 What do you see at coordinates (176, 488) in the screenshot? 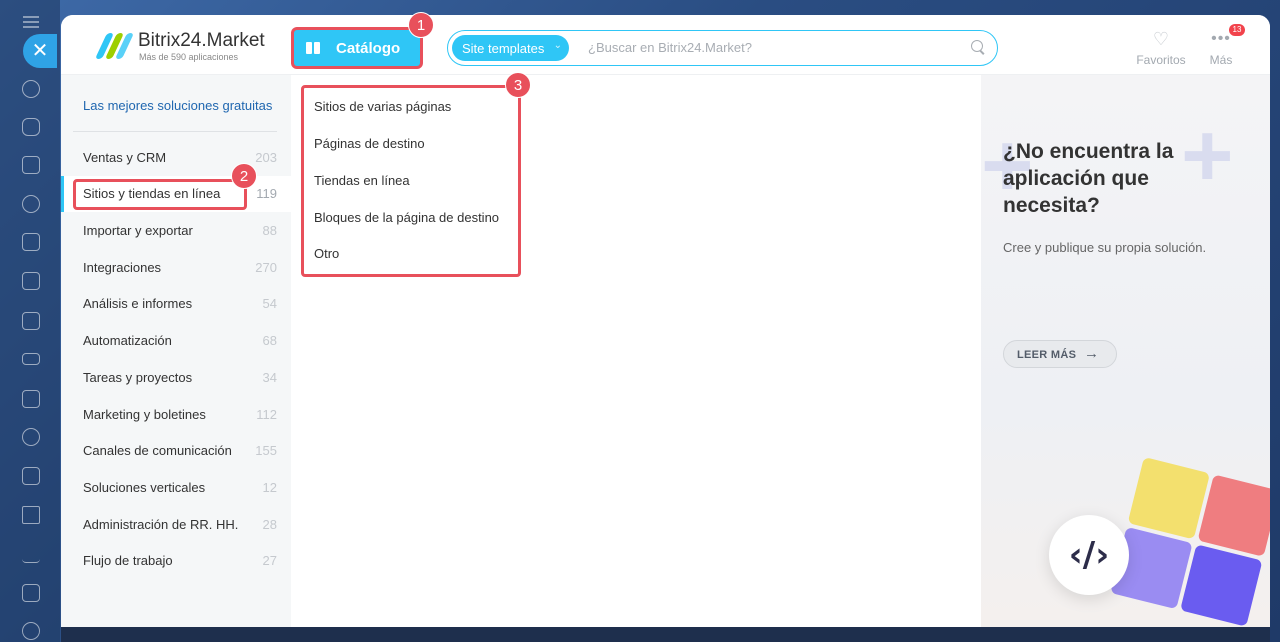
I see `category-item: Soluciones verticales 12` at bounding box center [176, 488].